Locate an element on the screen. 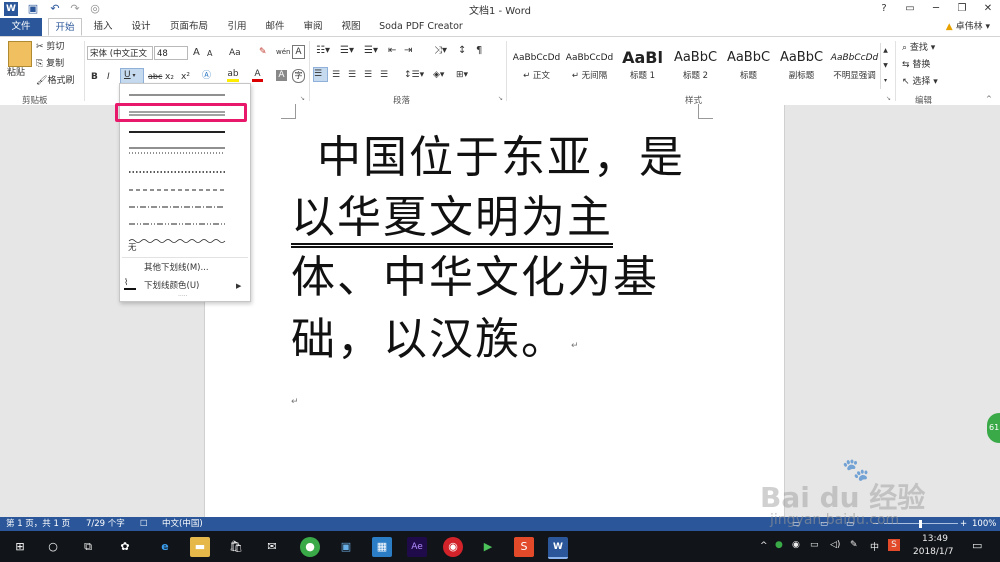 Image resolution: width=1000 pixels, height=562 pixels. justify-icon: ☰ is located at coordinates (368, 75).